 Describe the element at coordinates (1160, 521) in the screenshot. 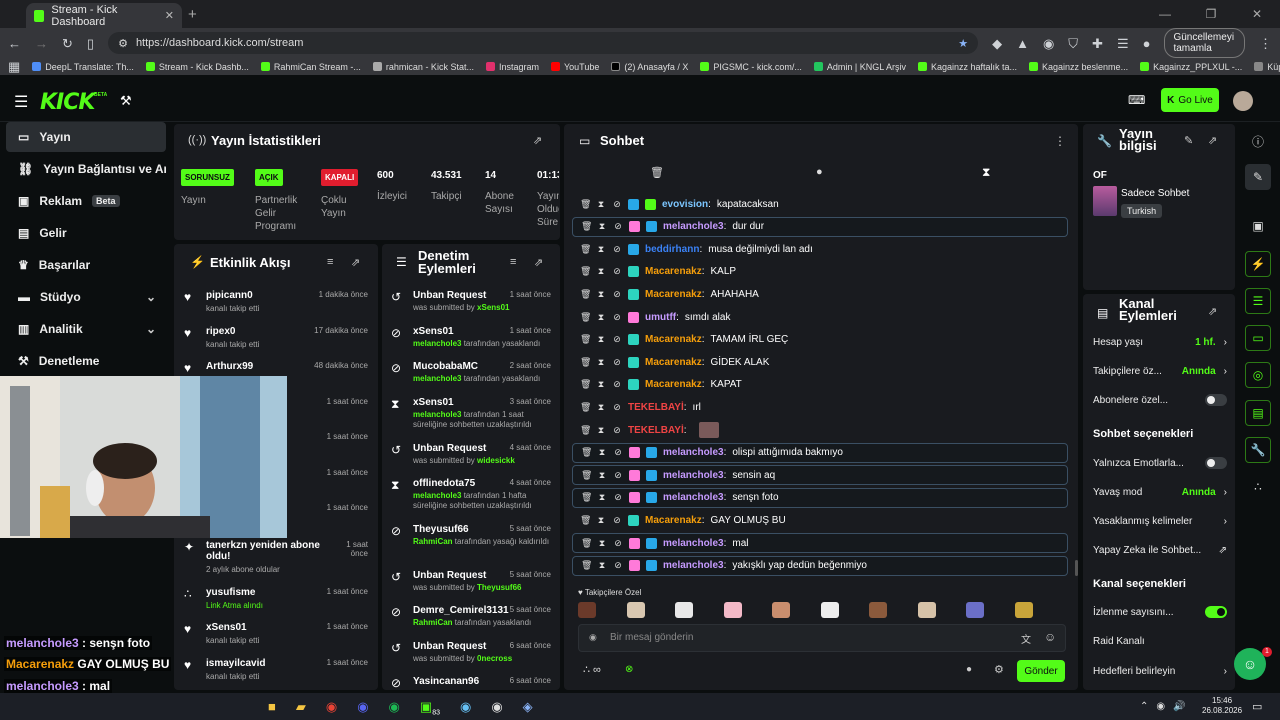

I see `banned-words-setting: Yasaklanmış kelimeler ›` at that location.